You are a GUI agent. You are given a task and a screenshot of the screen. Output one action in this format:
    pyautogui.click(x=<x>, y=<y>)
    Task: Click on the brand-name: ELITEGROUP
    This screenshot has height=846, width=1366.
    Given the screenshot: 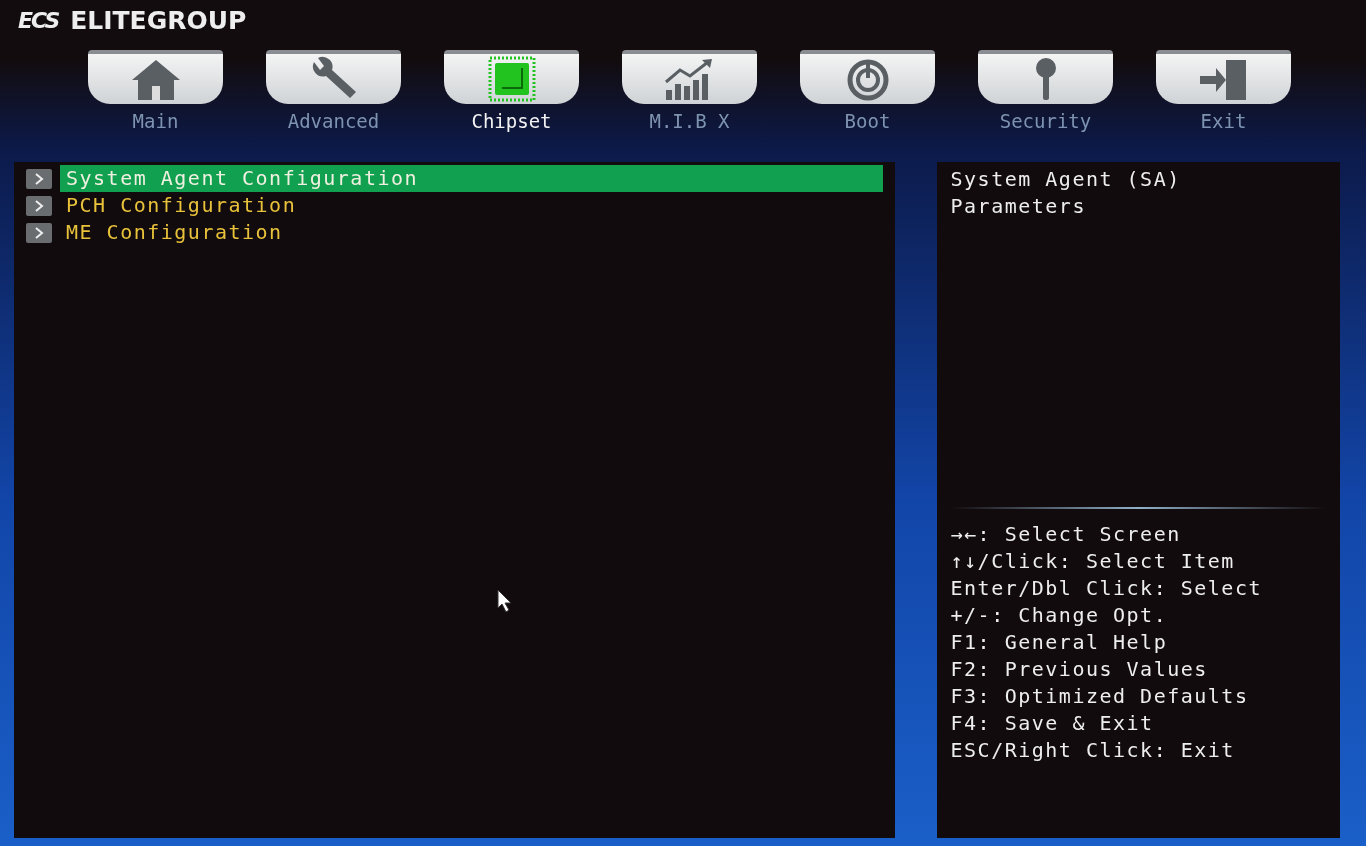 What is the action you would take?
    pyautogui.click(x=158, y=20)
    